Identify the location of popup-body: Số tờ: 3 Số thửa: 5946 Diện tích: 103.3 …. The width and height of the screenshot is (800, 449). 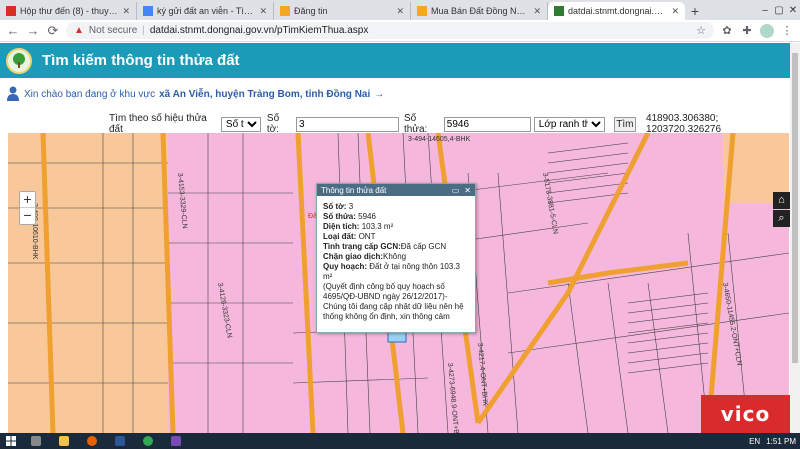
(396, 259).